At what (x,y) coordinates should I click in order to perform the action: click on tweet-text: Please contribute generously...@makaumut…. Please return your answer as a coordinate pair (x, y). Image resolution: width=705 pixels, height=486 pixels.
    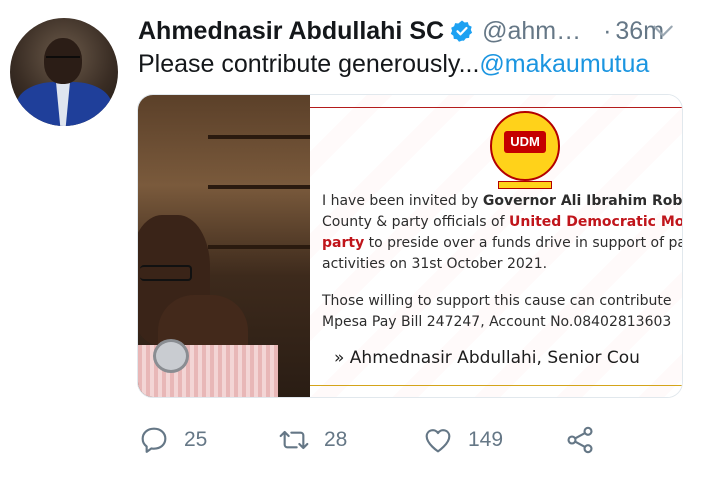
    Looking at the image, I should click on (393, 64).